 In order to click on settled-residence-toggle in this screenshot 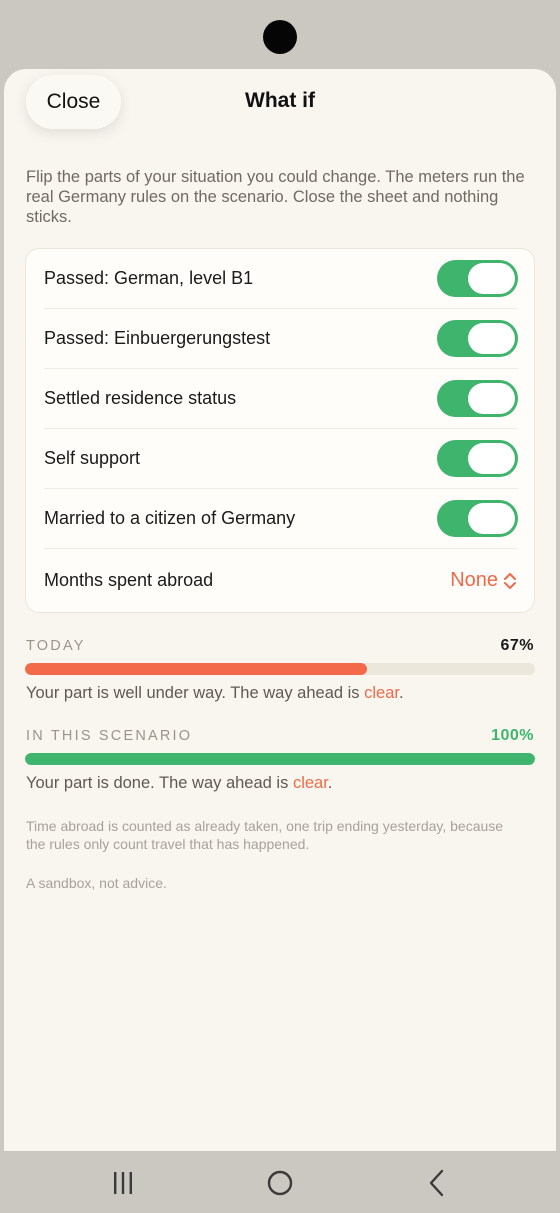, I will do `click(477, 398)`.